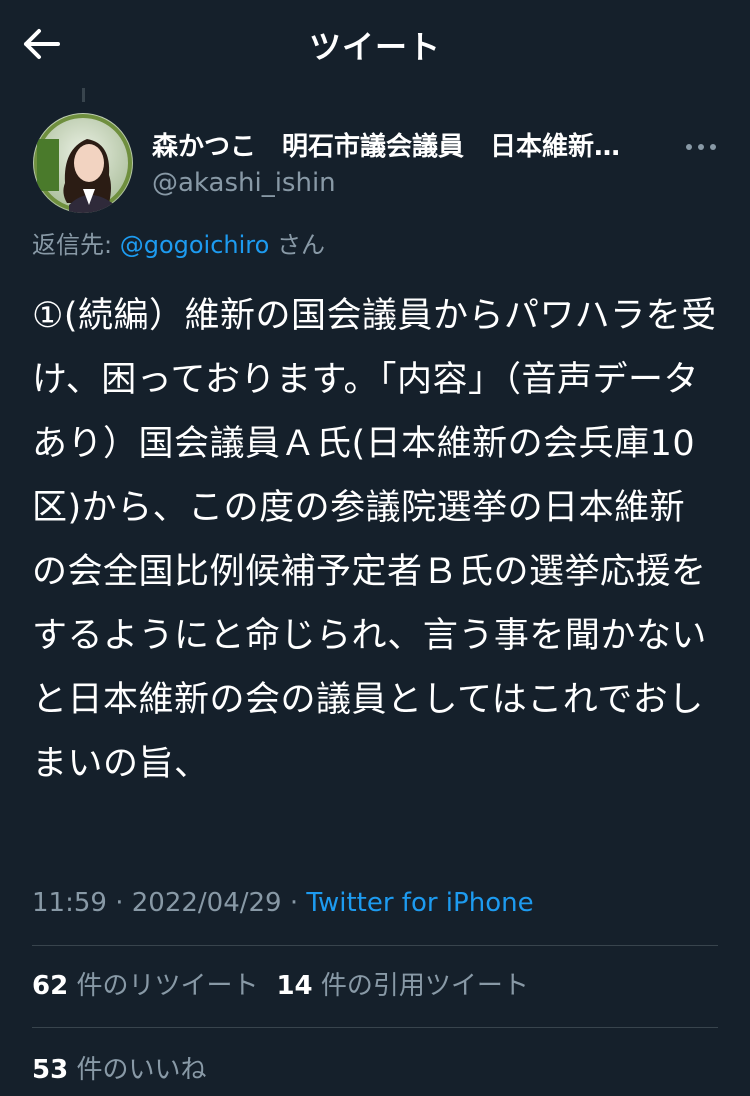 Image resolution: width=750 pixels, height=1096 pixels. I want to click on tweet-author: 森かつこ 明石市議会議員 日本維新… @akashi_ishin, so click(412, 165).